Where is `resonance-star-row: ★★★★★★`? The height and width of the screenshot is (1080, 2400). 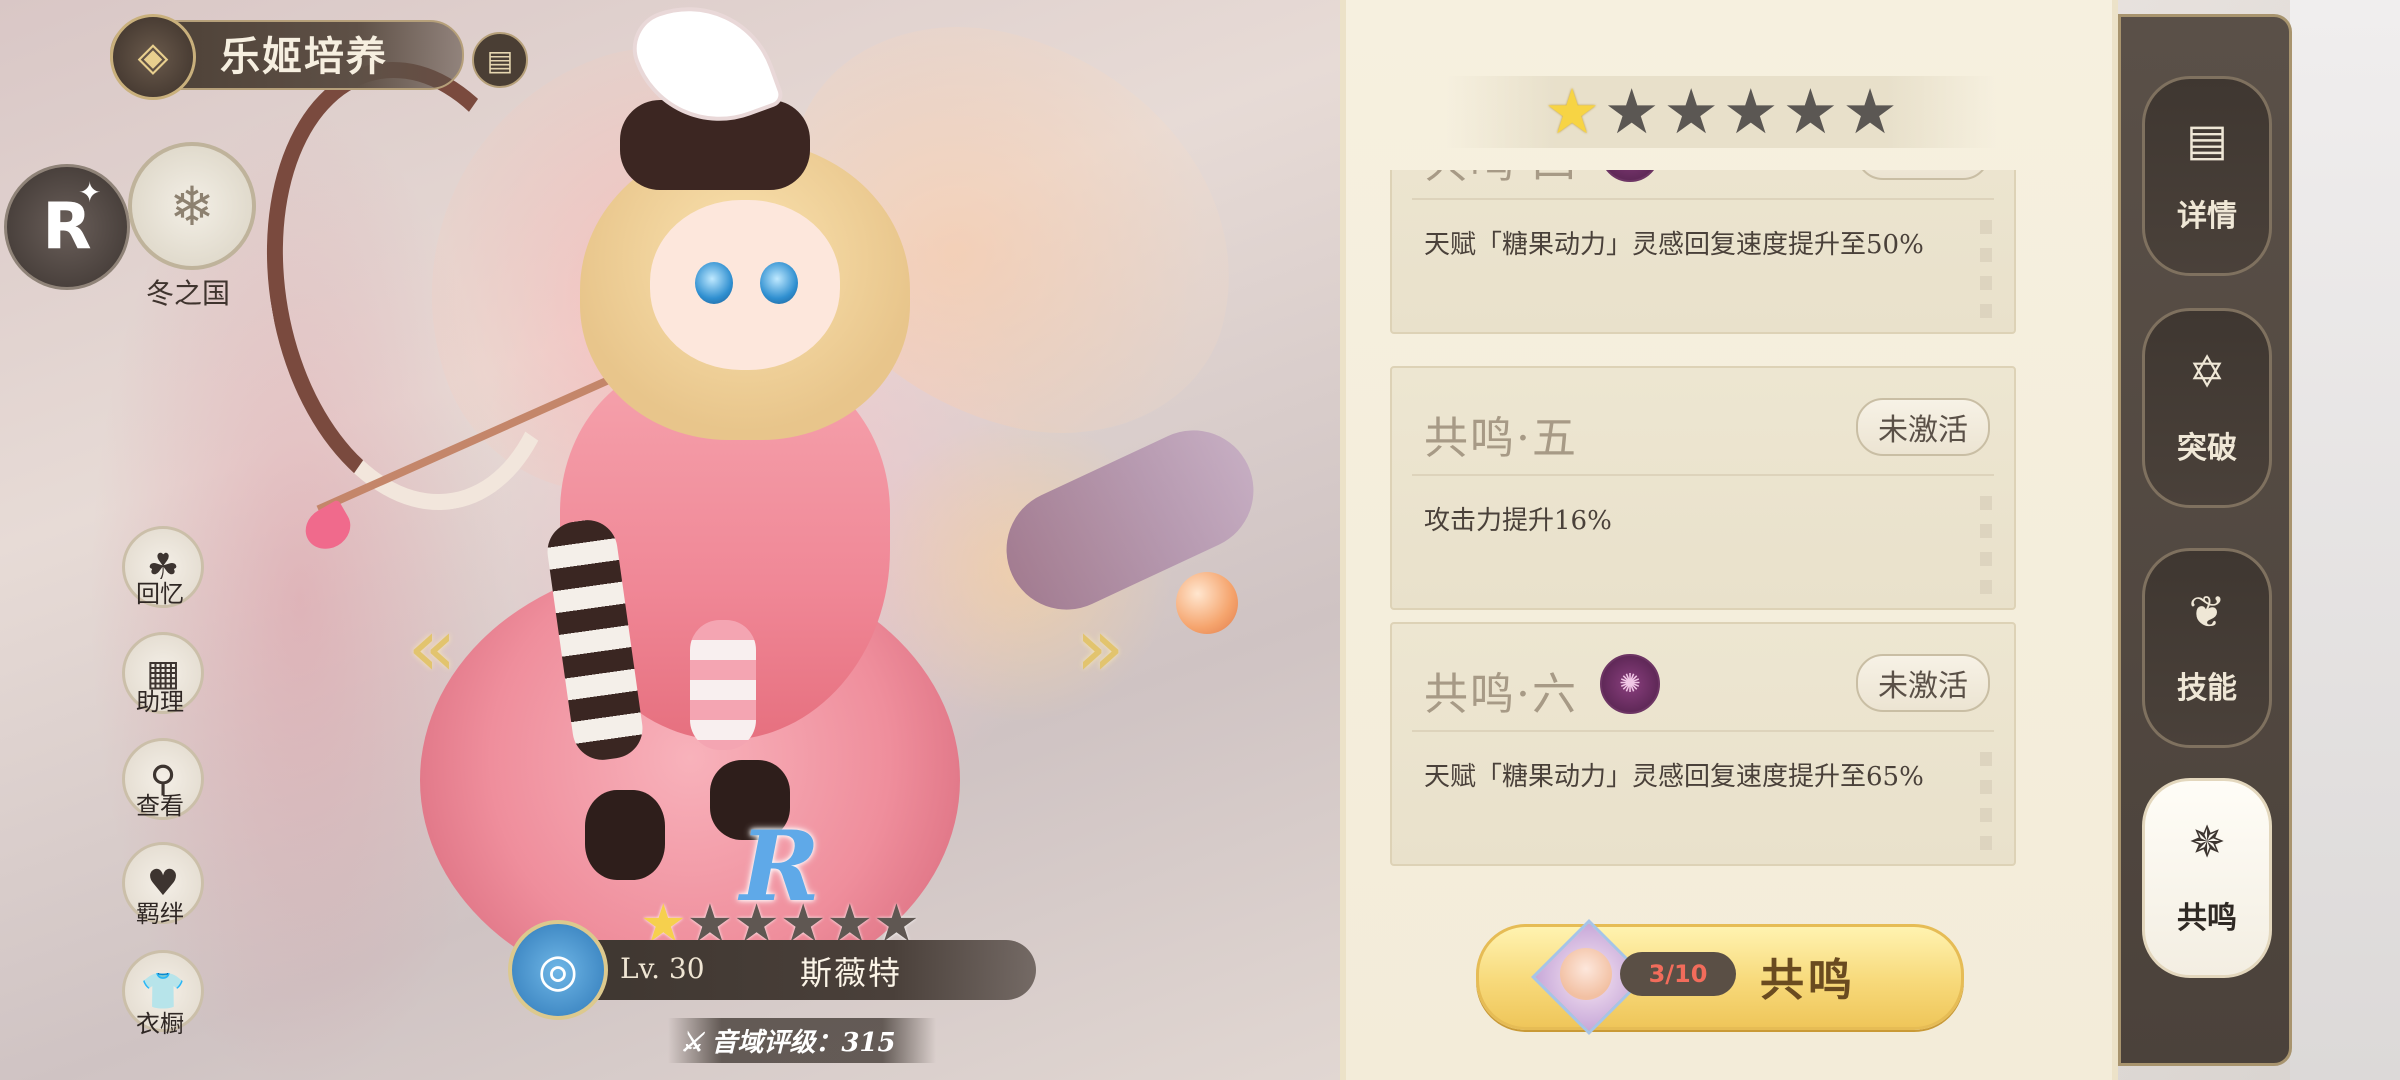
resonance-star-row: ★★★★★★ is located at coordinates (1721, 112).